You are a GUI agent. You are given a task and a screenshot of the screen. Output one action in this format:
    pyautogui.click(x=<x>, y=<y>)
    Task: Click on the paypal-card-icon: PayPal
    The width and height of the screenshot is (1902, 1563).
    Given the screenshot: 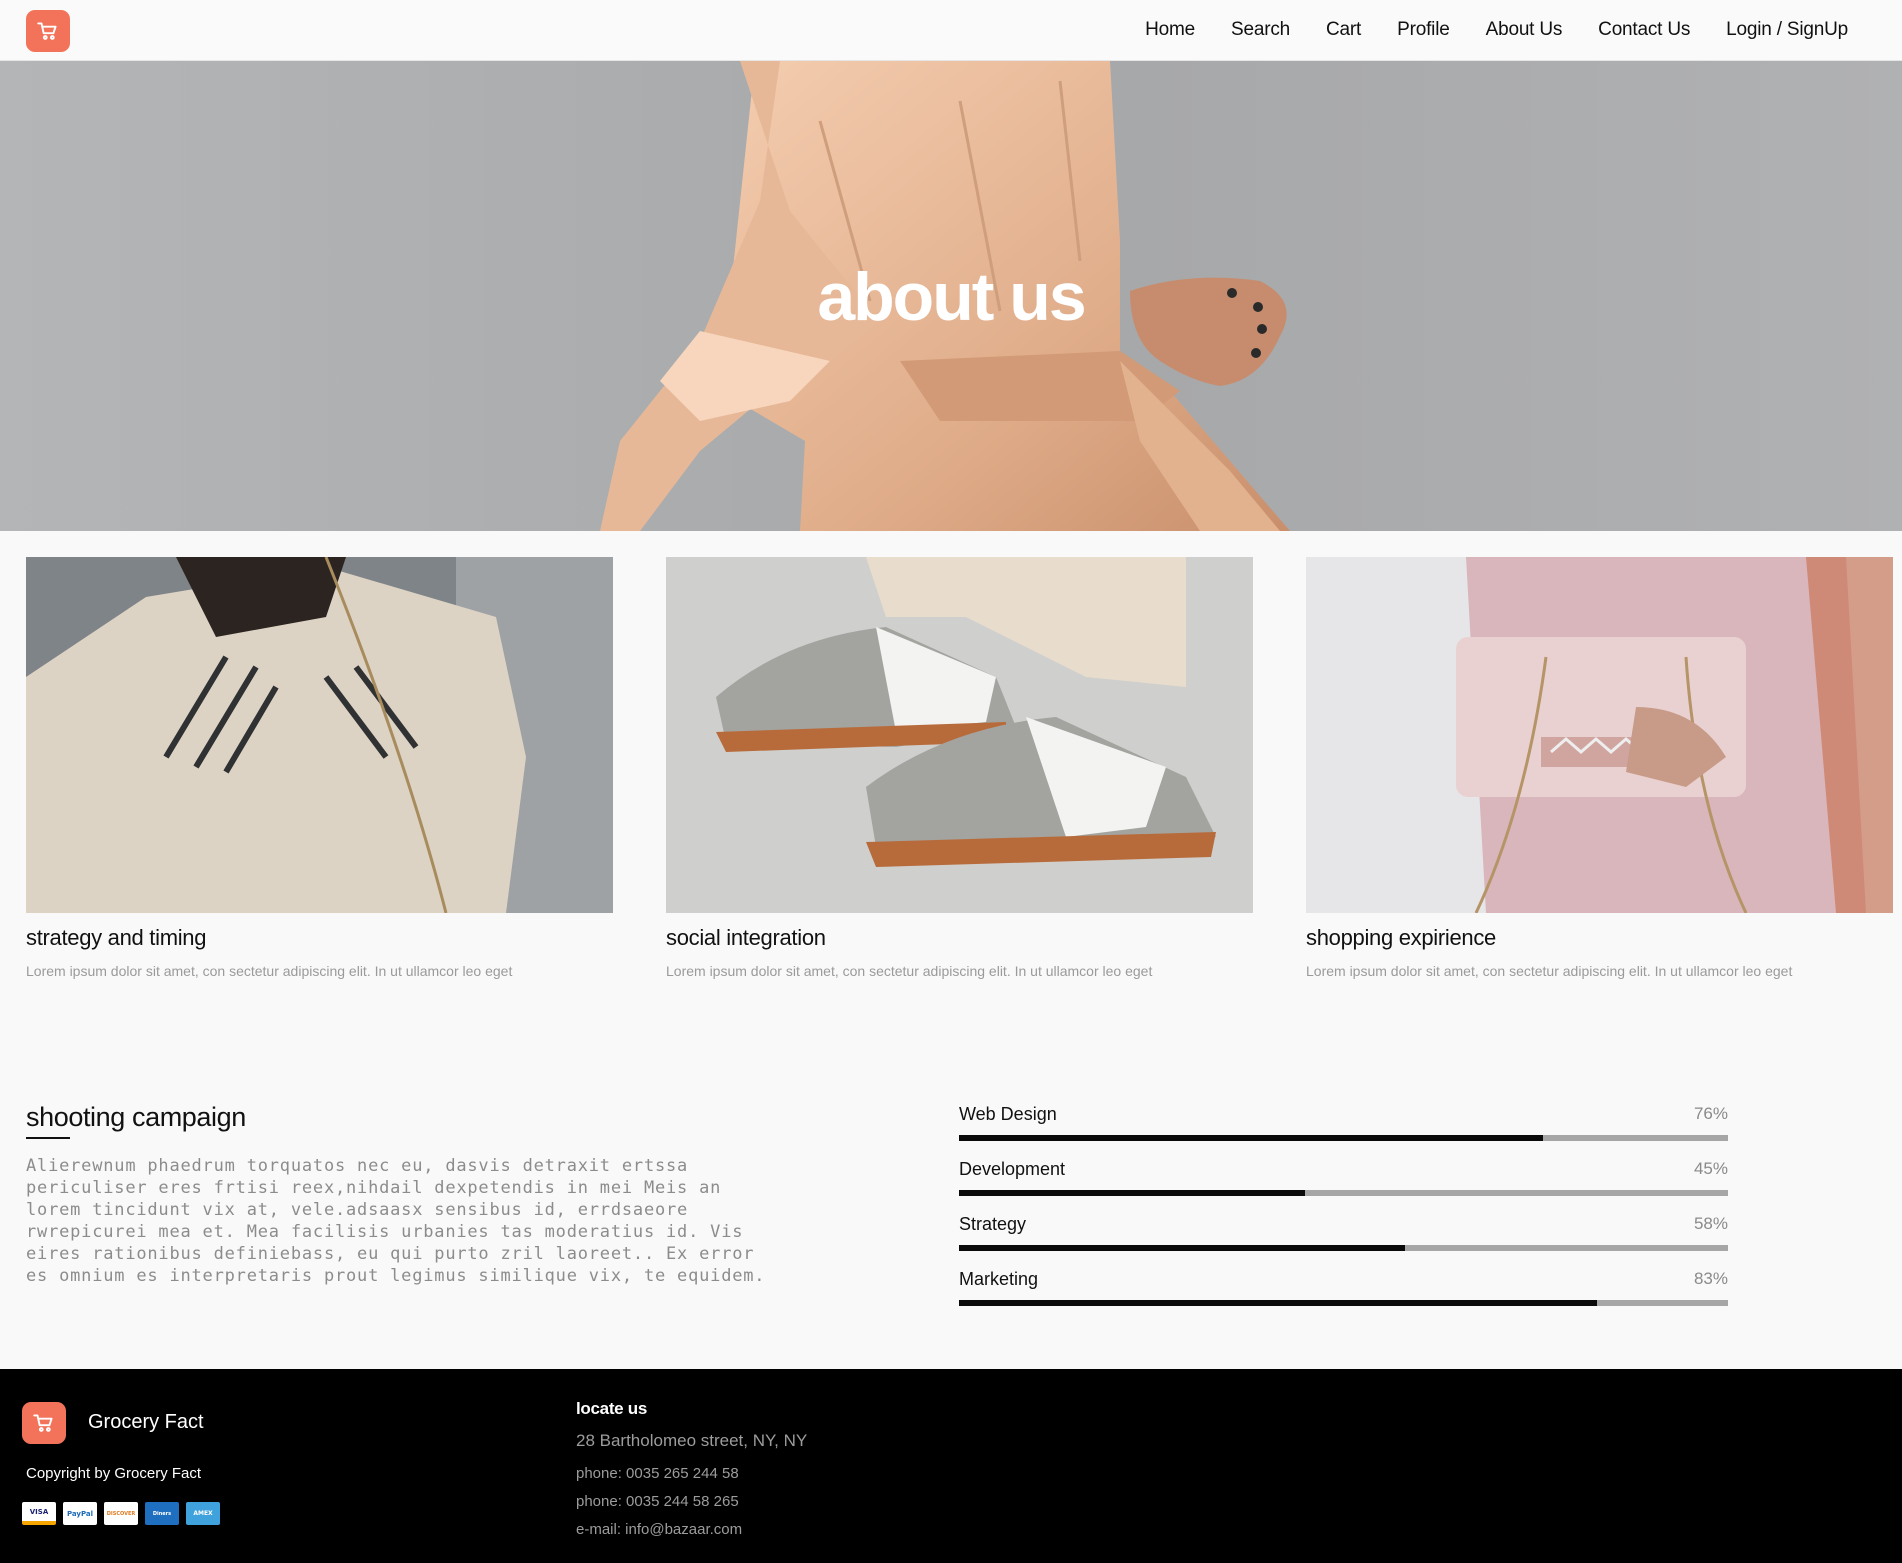 What is the action you would take?
    pyautogui.click(x=80, y=1513)
    